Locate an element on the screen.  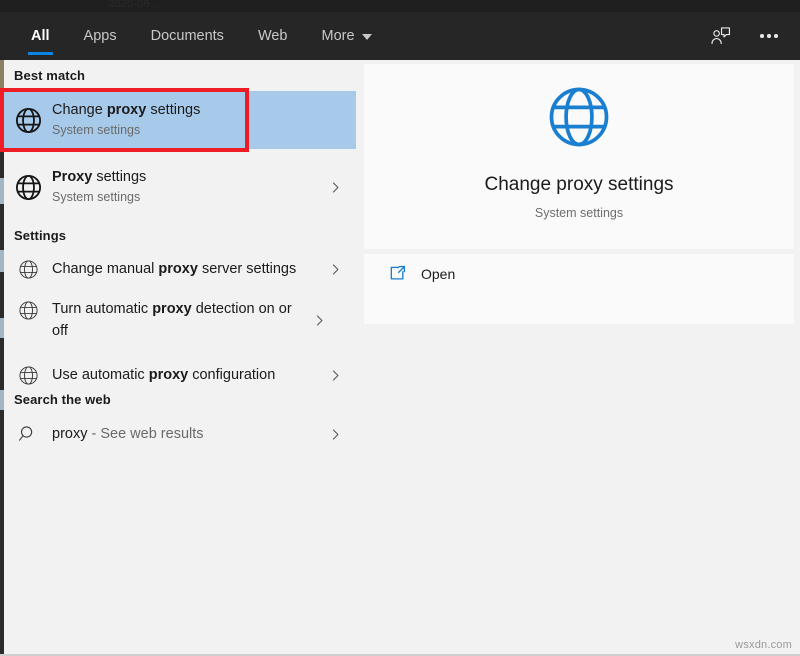
tab-more-label: More is located at coordinates (338, 36).